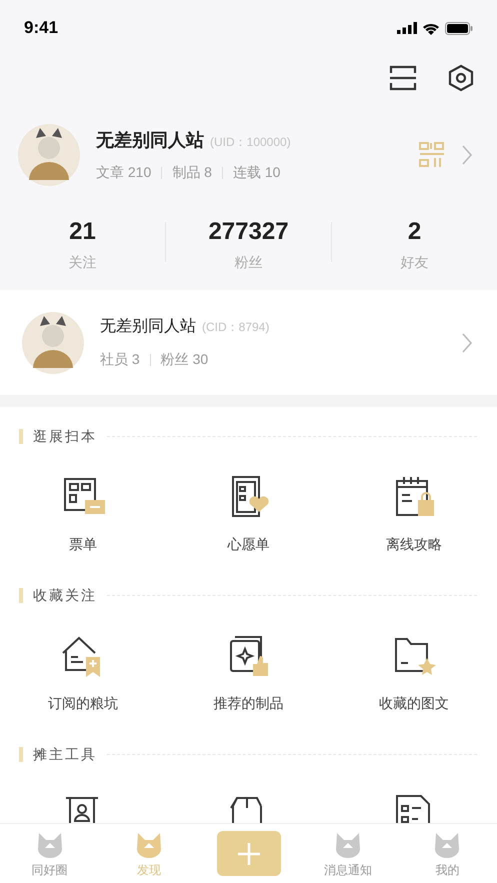  Describe the element at coordinates (120, 359) in the screenshot. I see `club-stat: 社员 3` at that location.